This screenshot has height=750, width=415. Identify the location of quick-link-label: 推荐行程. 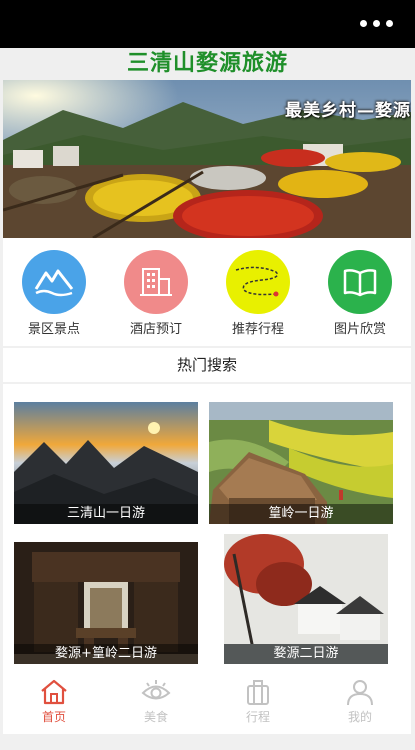
(257, 329).